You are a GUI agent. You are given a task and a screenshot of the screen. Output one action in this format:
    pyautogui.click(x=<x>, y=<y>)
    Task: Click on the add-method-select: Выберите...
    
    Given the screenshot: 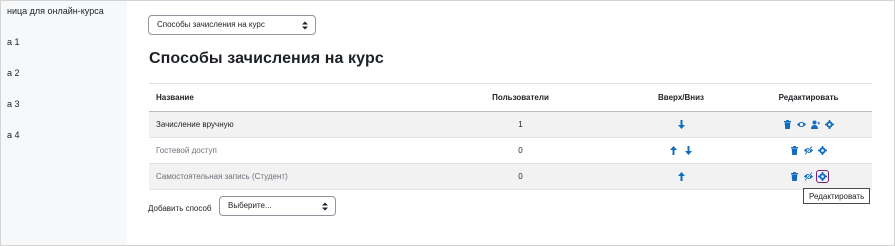 What is the action you would take?
    pyautogui.click(x=277, y=206)
    